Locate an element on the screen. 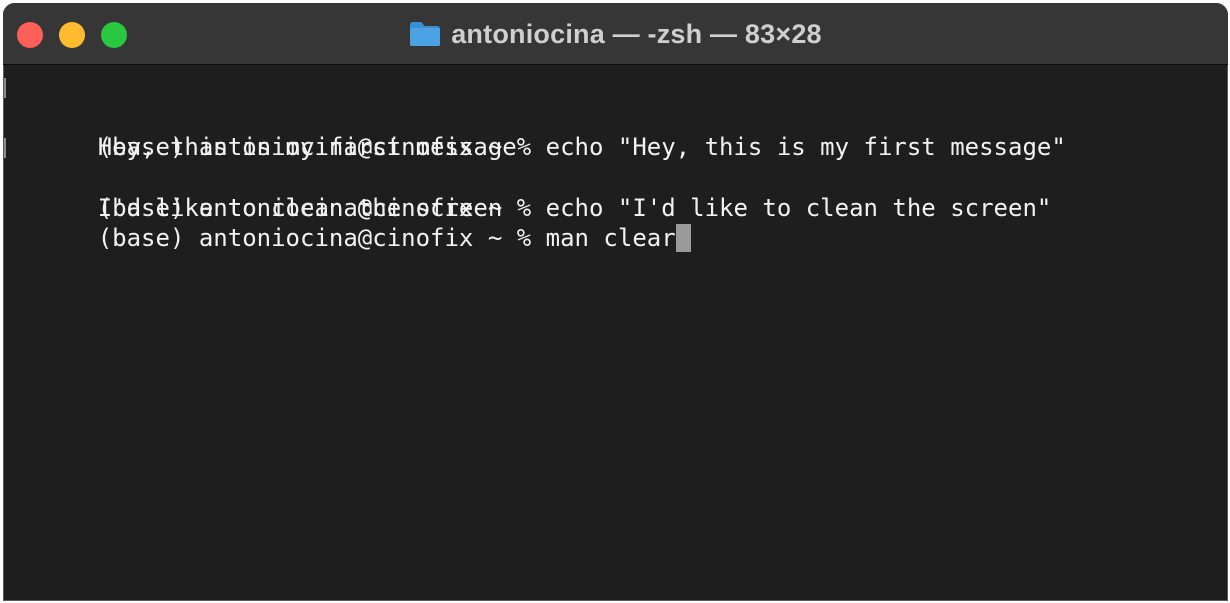 This screenshot has width=1230, height=603. terminal-line: (base) antoniocina@cinofix ~ % man clear is located at coordinates (619, 222).